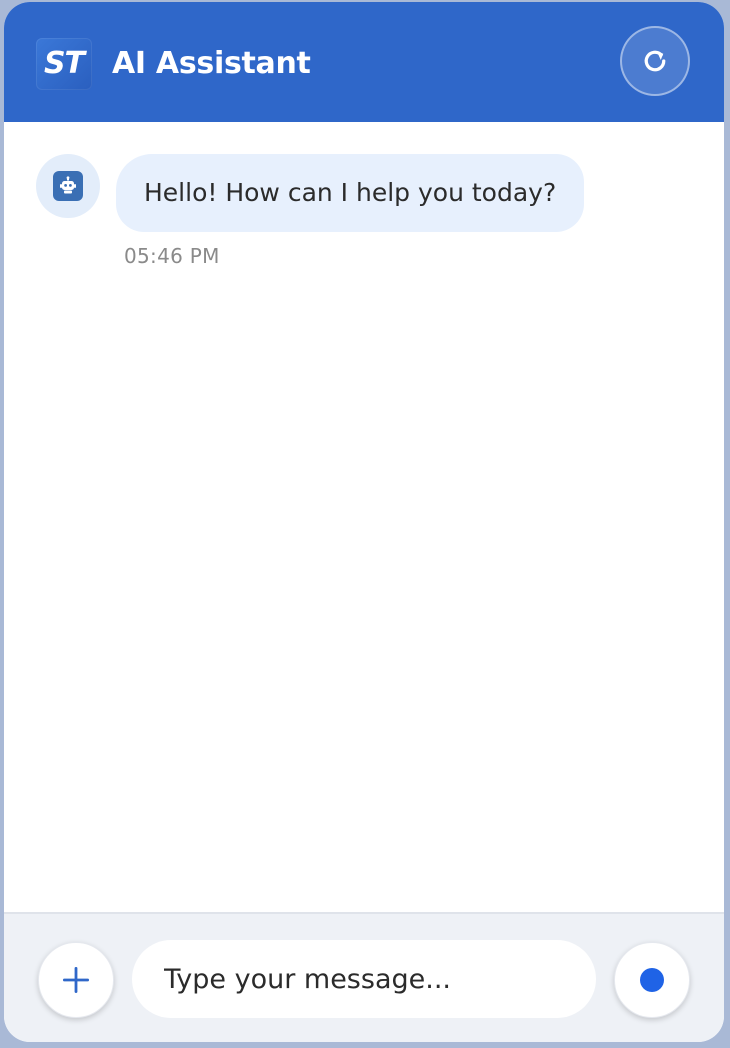 This screenshot has height=1048, width=730. Describe the element at coordinates (364, 62) in the screenshot. I see `chat-header: ST AI Assistant` at that location.